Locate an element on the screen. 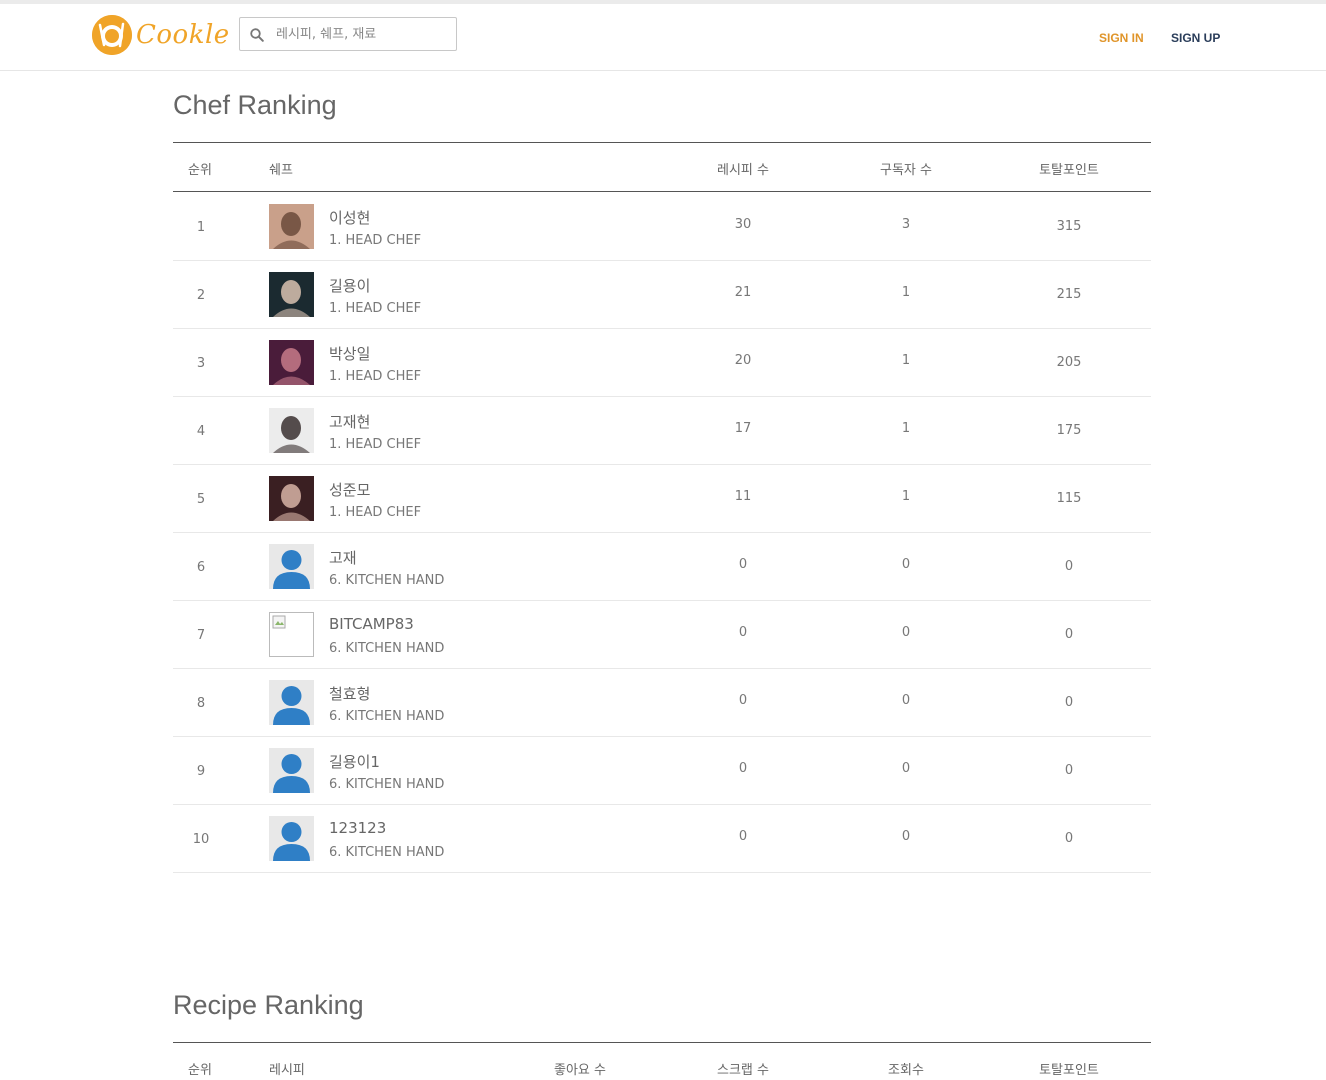  logo: Cookle is located at coordinates (161, 35).